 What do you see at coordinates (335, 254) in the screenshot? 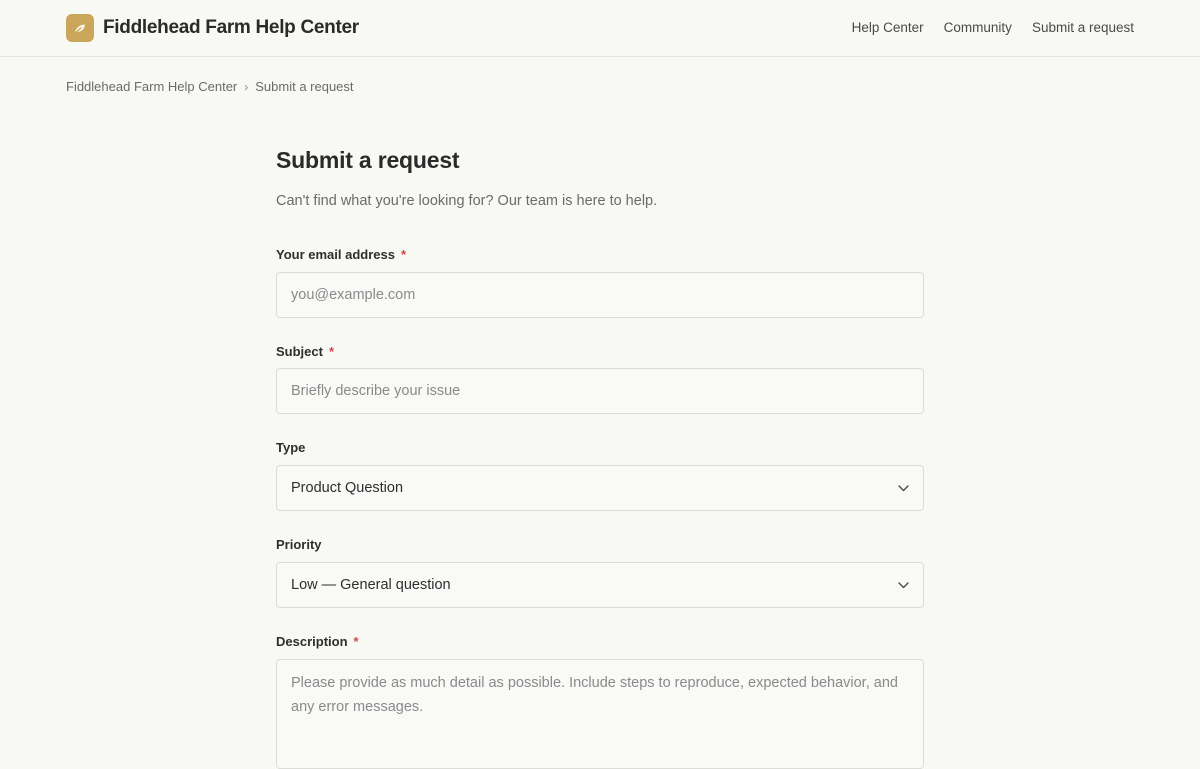
I see `email-label-text: Your email address` at bounding box center [335, 254].